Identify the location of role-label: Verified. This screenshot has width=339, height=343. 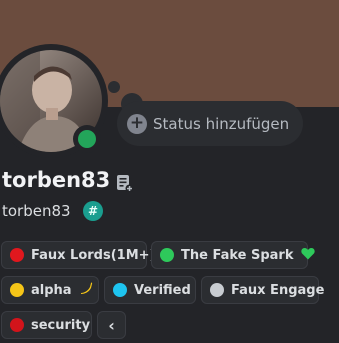
(162, 290).